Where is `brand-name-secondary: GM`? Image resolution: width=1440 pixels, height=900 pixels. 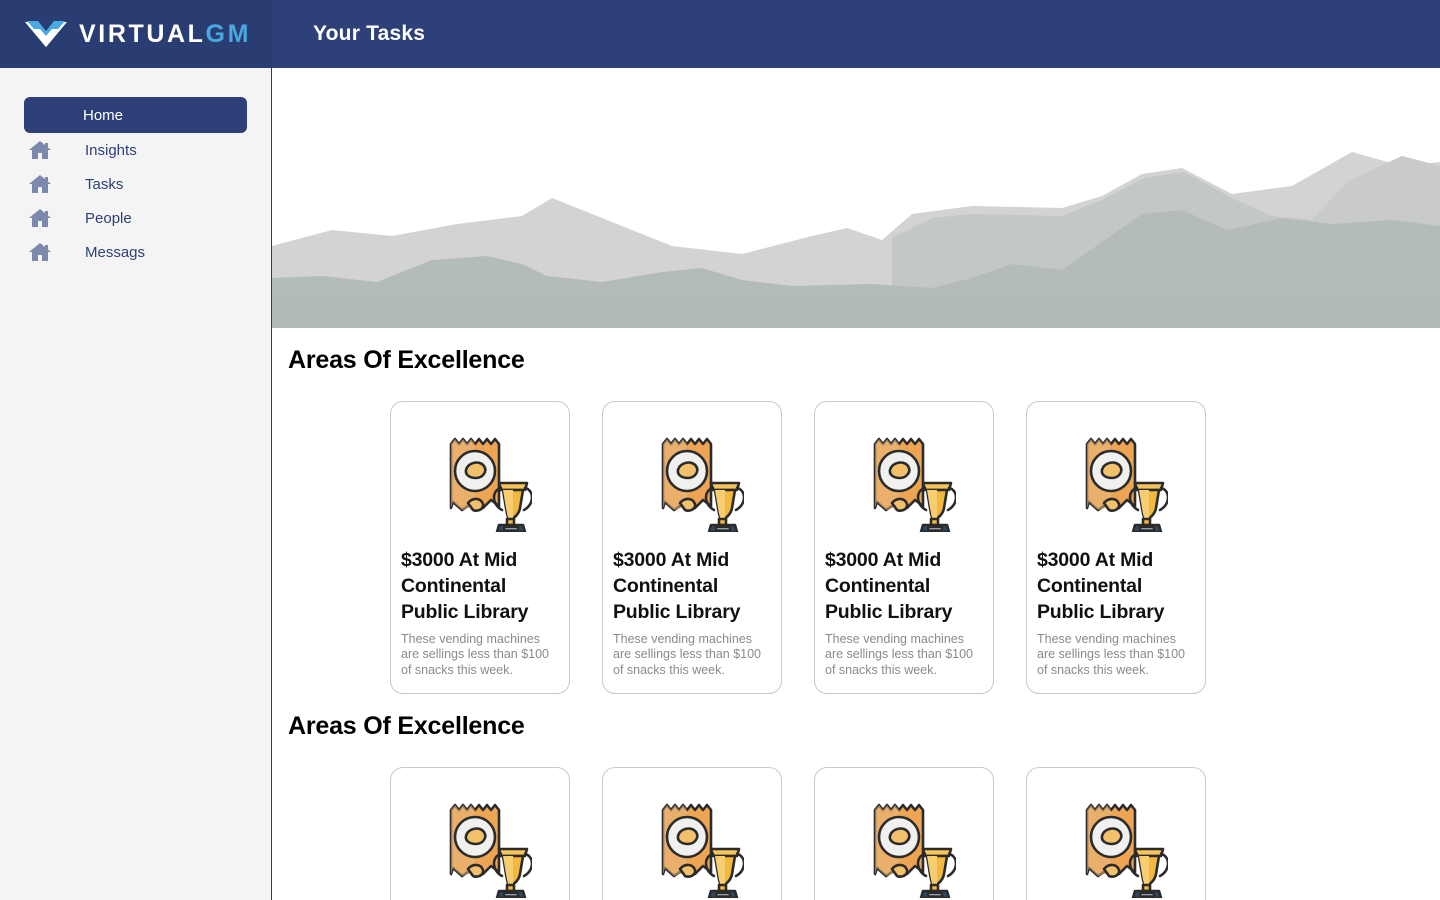
brand-name-secondary: GM is located at coordinates (228, 33).